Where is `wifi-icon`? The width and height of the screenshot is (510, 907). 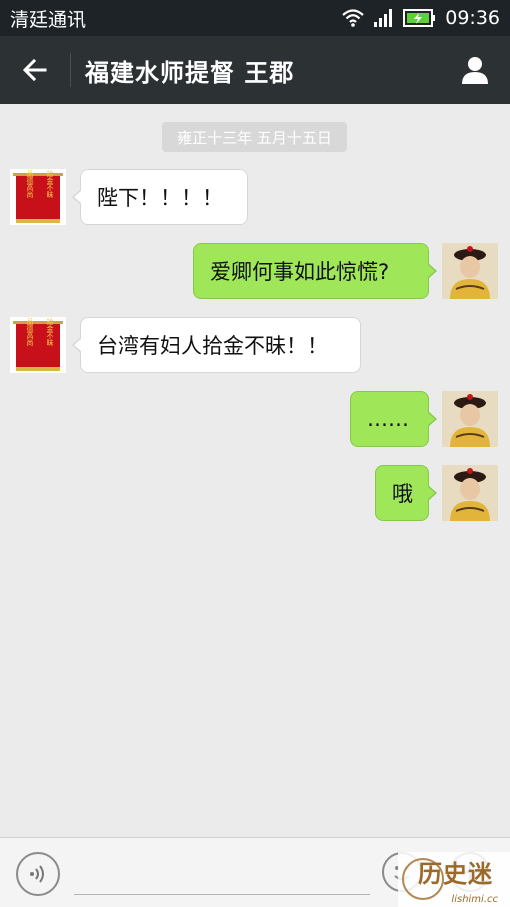 wifi-icon is located at coordinates (353, 18).